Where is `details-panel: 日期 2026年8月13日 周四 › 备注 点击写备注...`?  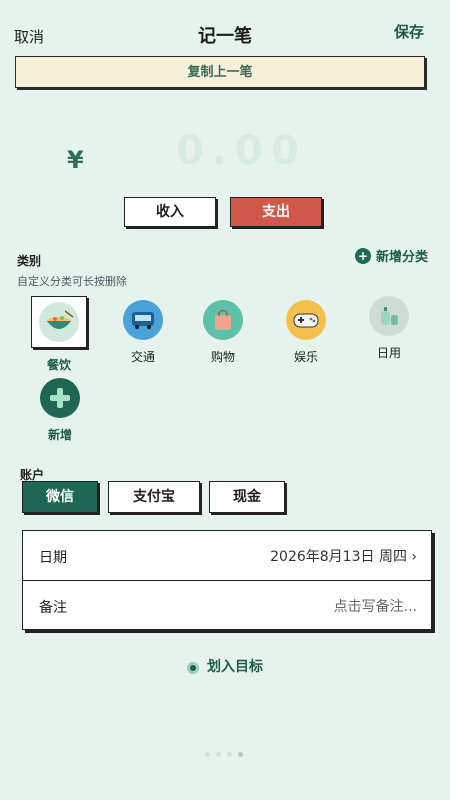
details-panel: 日期 2026年8月13日 周四 › 备注 点击写备注... is located at coordinates (227, 580).